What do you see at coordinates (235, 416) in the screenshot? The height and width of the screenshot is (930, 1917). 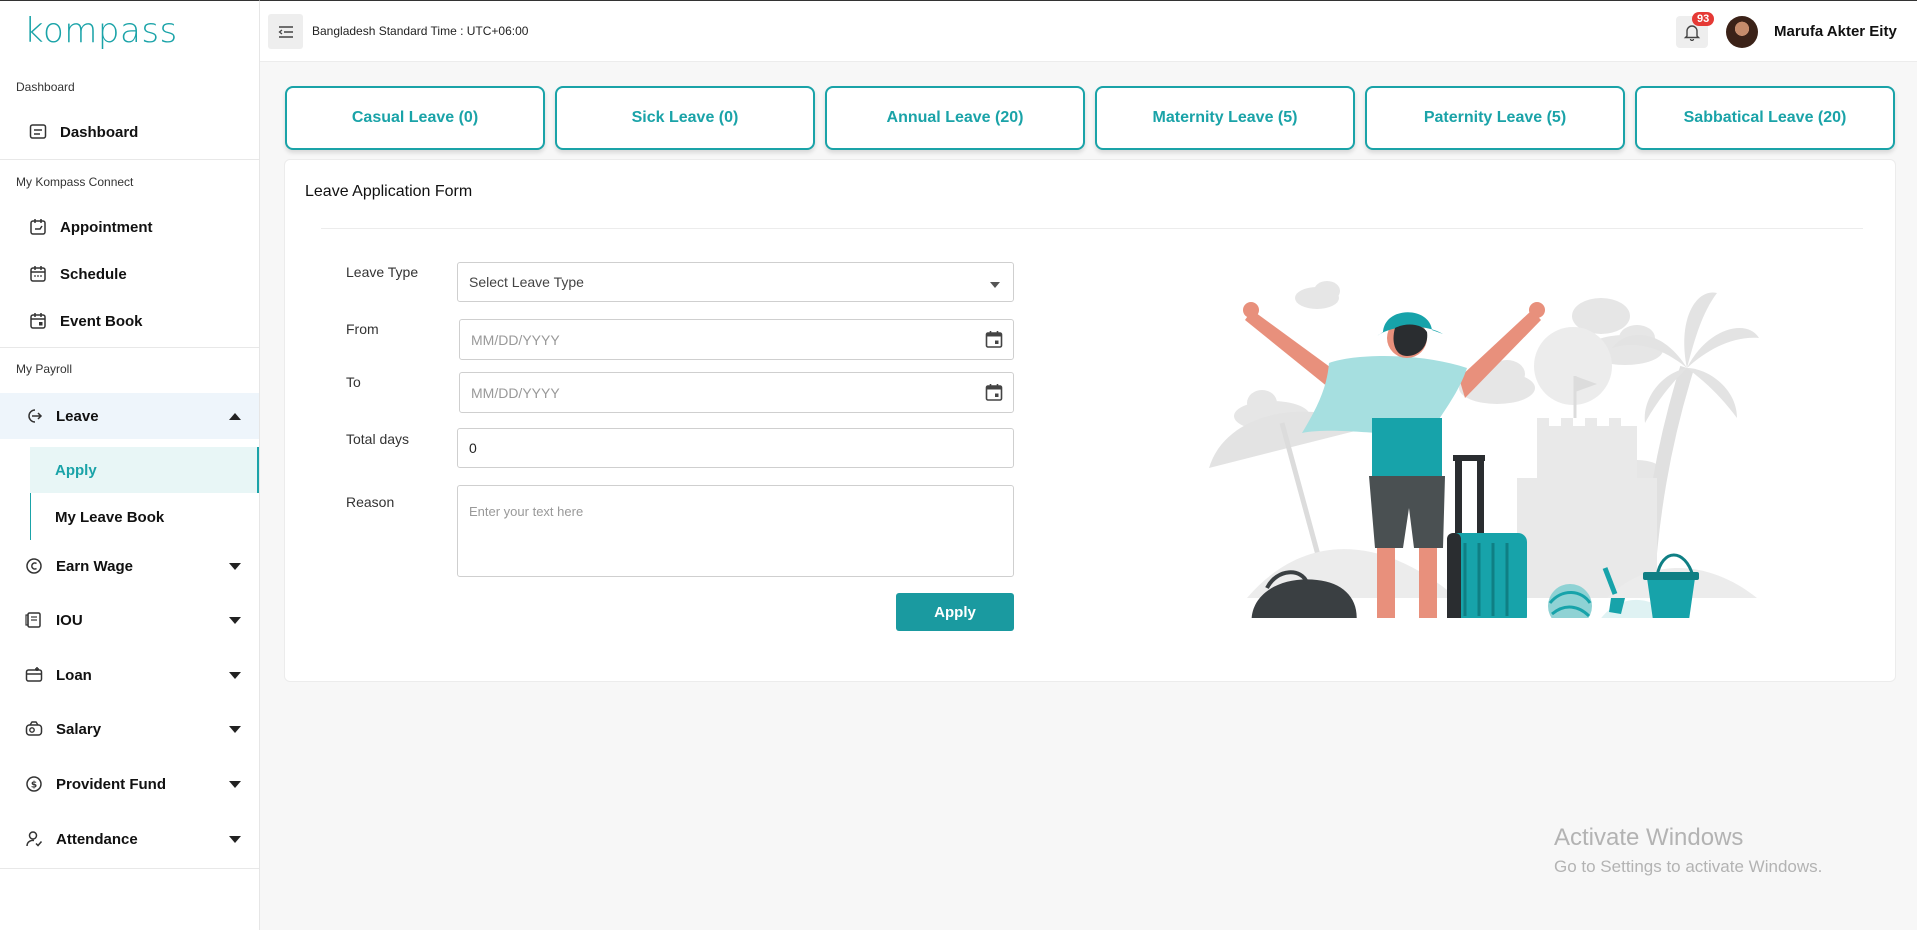 I see `chevron-up-icon` at bounding box center [235, 416].